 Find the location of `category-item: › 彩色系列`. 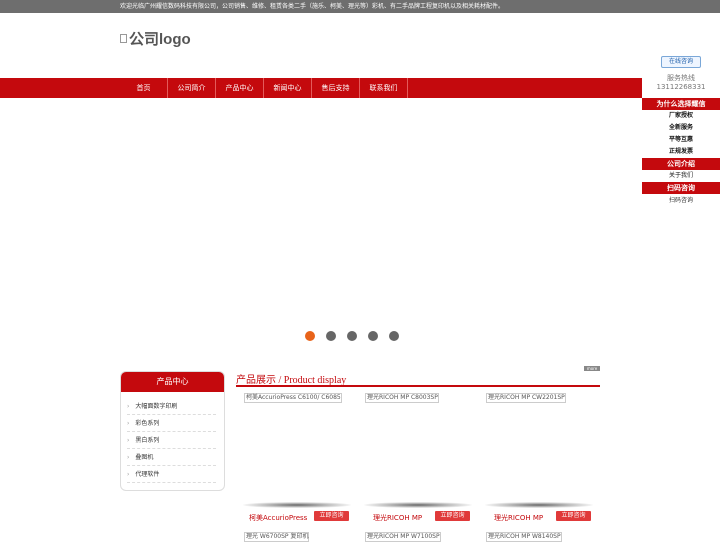

category-item: › 彩色系列 is located at coordinates (171, 423).